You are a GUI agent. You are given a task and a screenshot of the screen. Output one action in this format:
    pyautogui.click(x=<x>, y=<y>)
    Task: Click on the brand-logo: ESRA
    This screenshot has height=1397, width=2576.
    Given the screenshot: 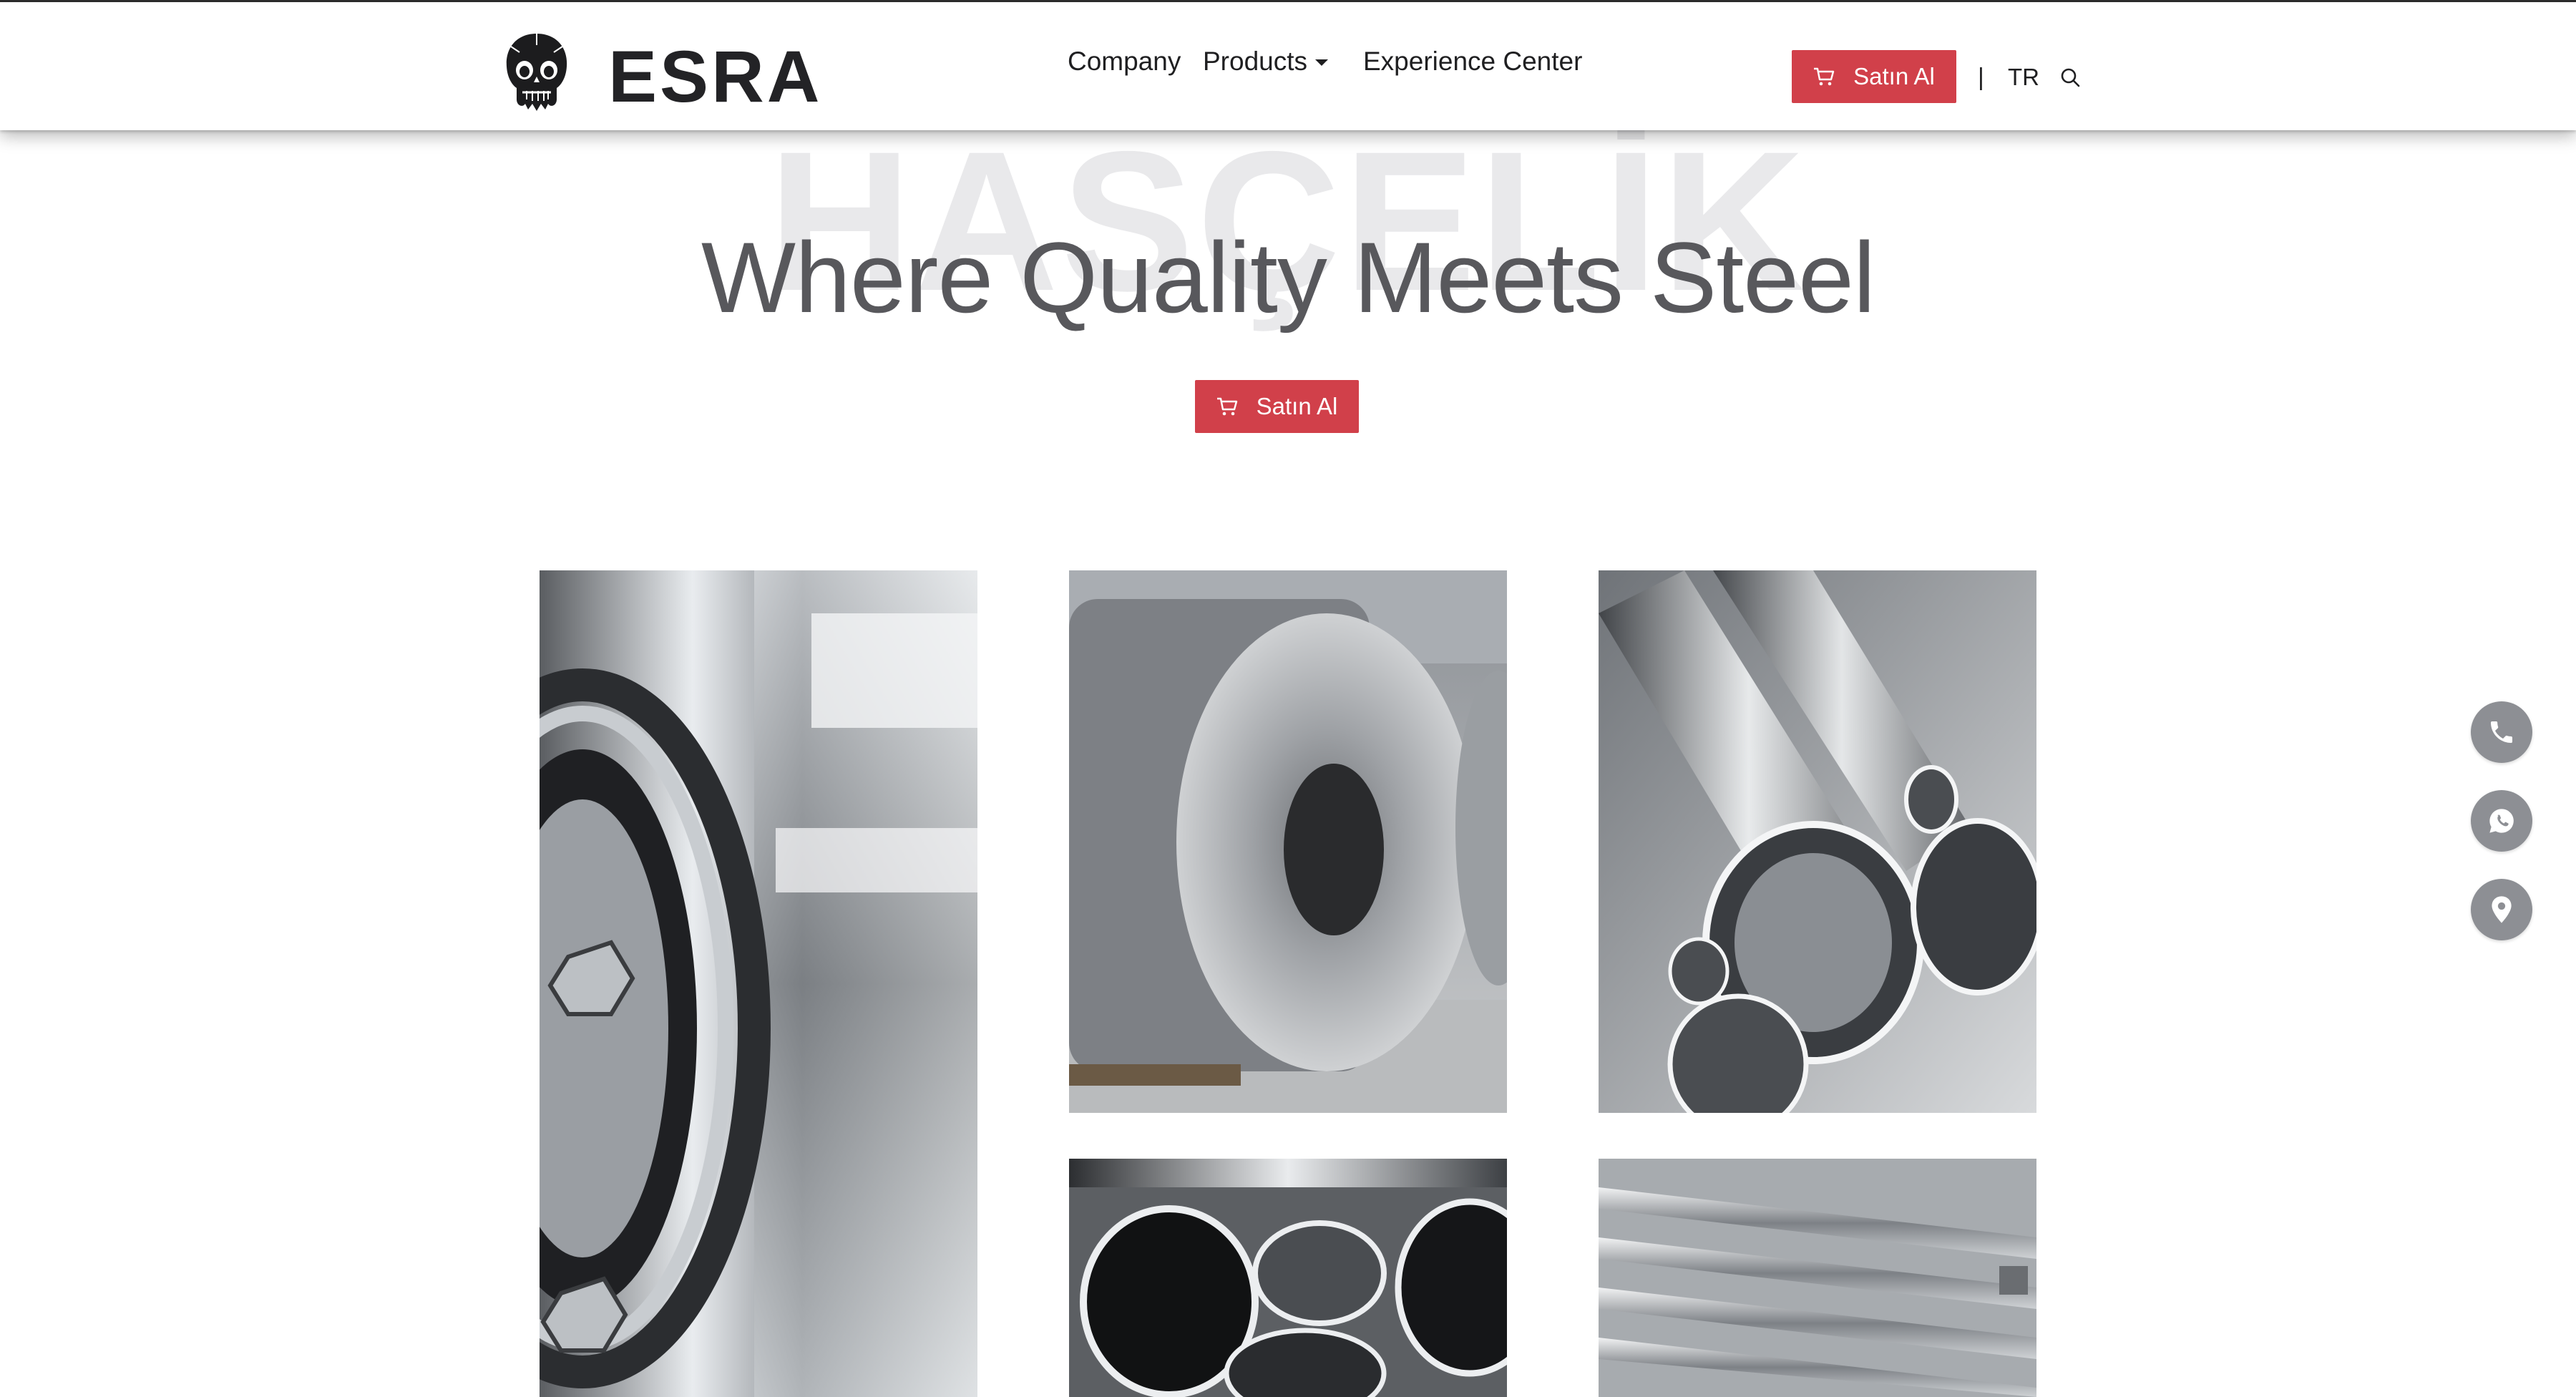 What is the action you would take?
    pyautogui.click(x=672, y=78)
    